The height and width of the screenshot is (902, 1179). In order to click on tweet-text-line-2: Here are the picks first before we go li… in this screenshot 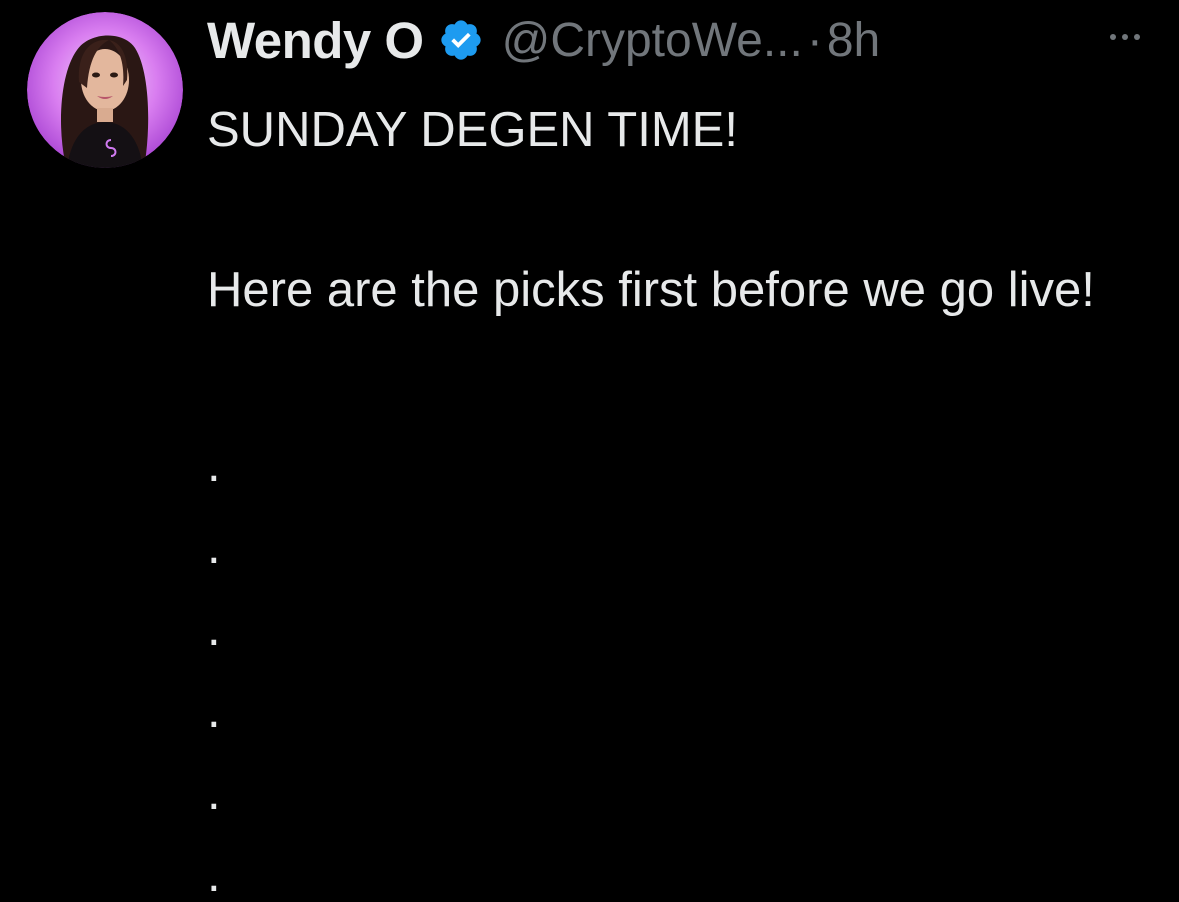, I will do `click(651, 290)`.